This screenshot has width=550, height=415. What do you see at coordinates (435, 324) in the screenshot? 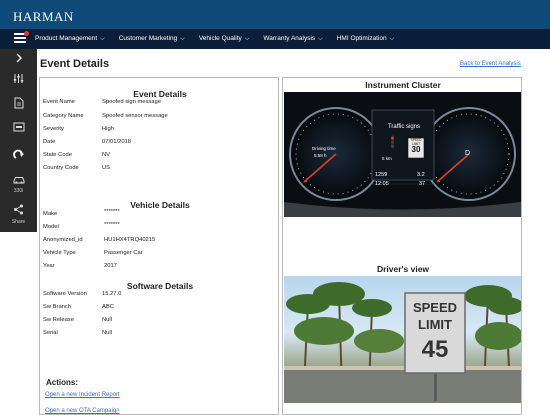
I see `speed-sign-line2: LIMIT` at bounding box center [435, 324].